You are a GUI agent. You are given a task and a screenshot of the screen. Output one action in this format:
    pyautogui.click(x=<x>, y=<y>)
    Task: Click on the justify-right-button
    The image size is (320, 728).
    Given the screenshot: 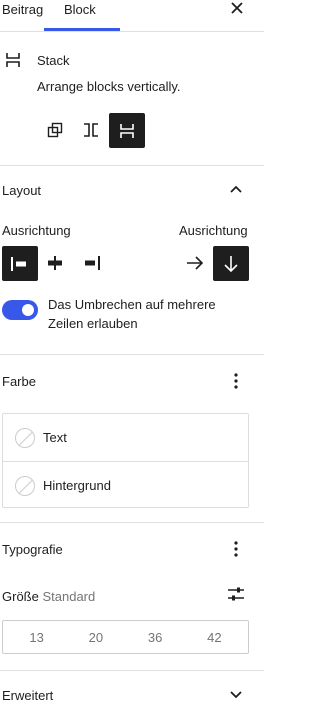 What is the action you would take?
    pyautogui.click(x=91, y=263)
    